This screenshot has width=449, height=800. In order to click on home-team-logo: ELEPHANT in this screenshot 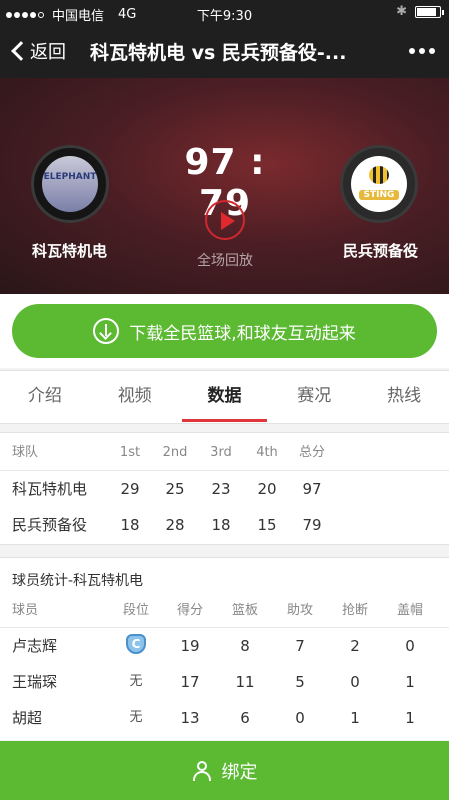, I will do `click(70, 184)`.